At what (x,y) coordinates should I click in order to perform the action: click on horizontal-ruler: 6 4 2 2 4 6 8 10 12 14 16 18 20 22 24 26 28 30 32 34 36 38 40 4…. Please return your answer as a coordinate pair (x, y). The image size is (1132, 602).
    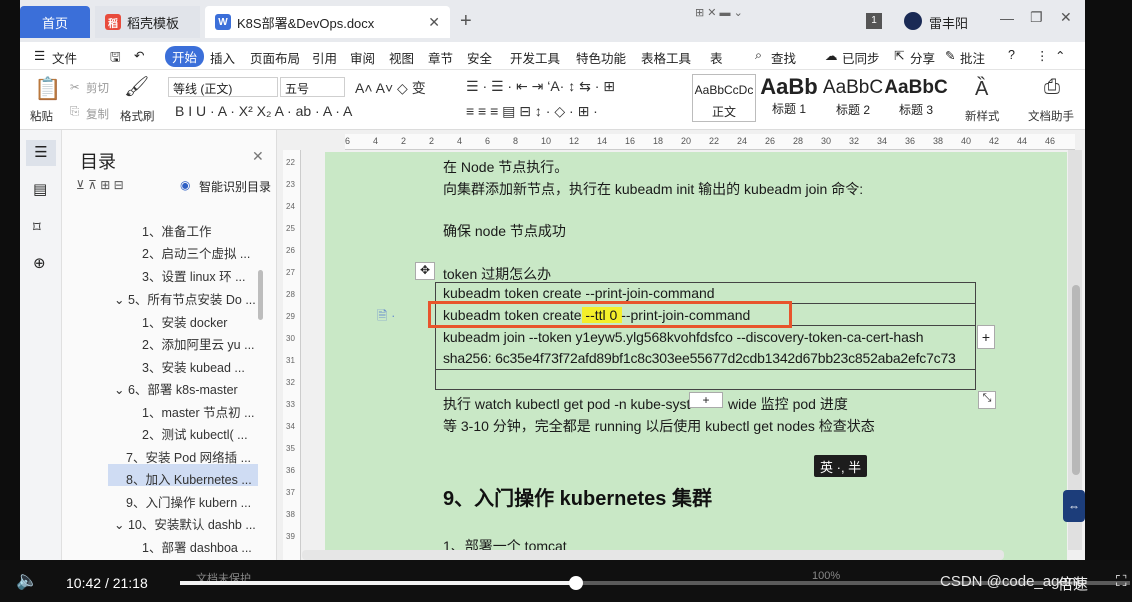
    Looking at the image, I should click on (710, 142).